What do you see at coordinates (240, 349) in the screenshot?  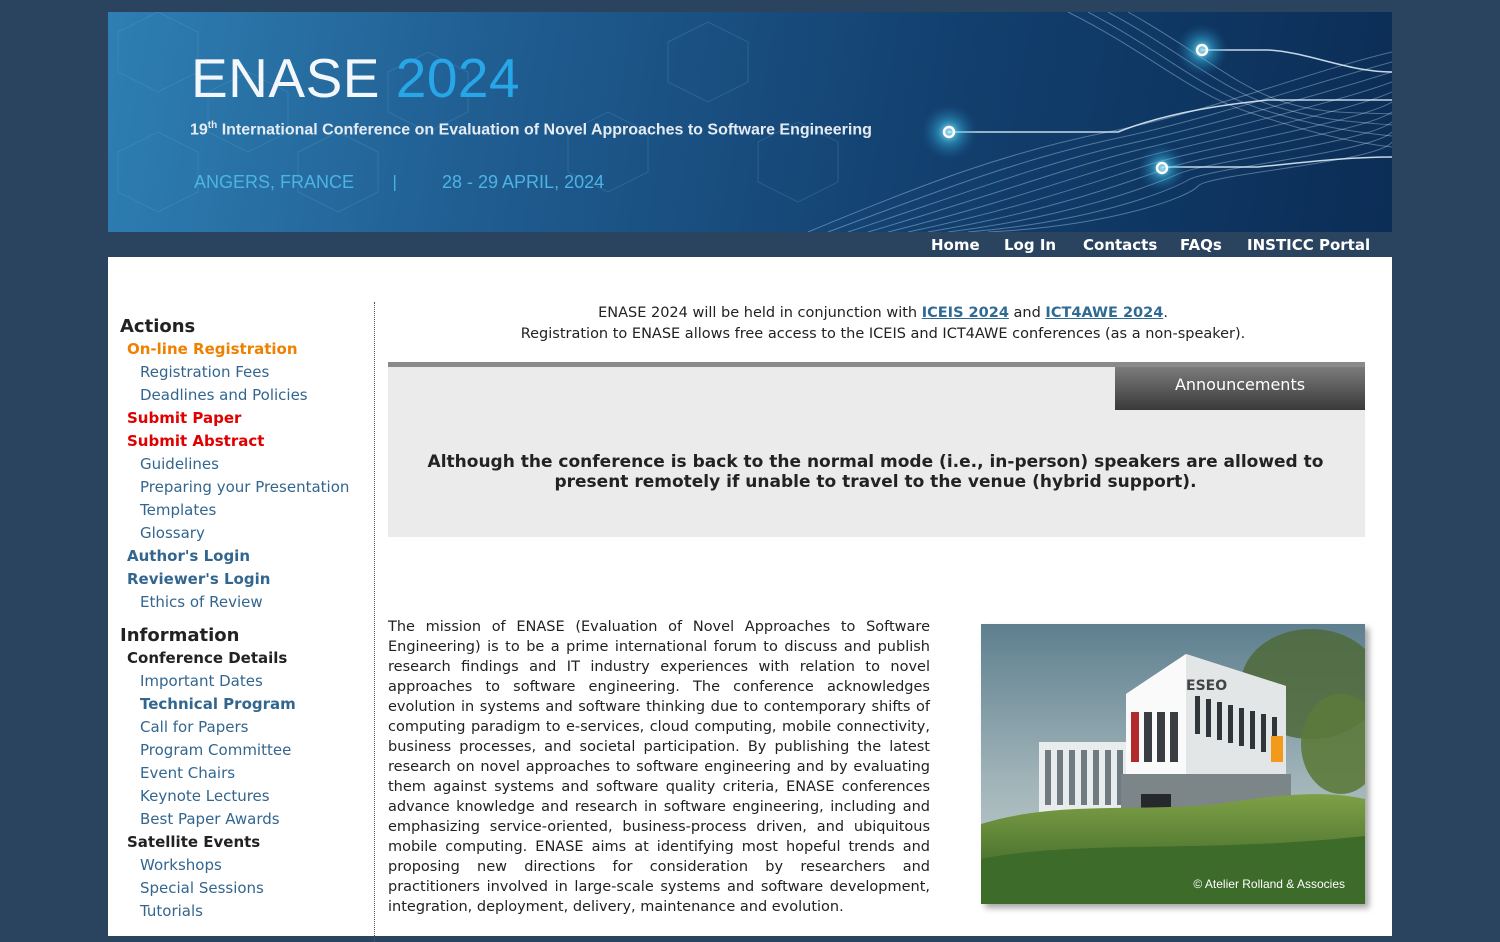 I see `sidebar-item-online-registration: On-line Registration` at bounding box center [240, 349].